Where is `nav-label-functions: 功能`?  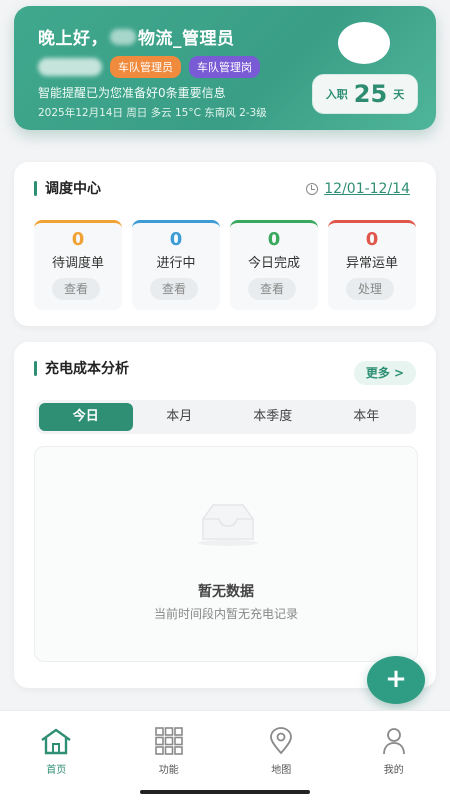
nav-label-functions: 功能 is located at coordinates (168, 770).